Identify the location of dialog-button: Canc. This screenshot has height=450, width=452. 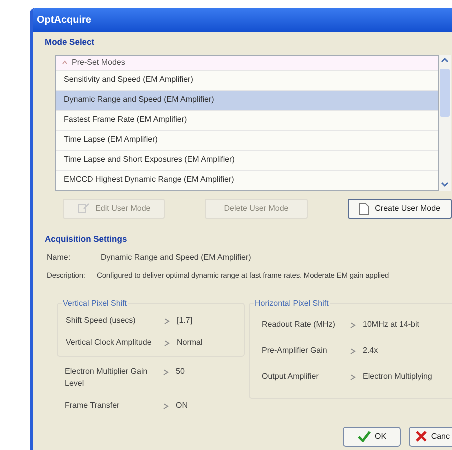
(430, 436).